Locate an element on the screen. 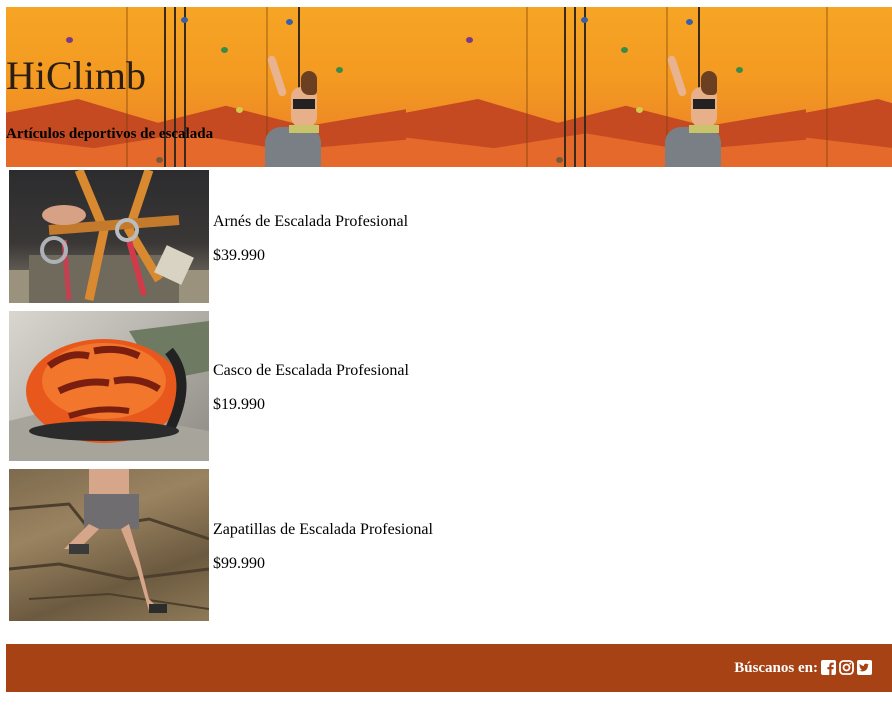 The width and height of the screenshot is (892, 705). footer-label: Búscanos en: is located at coordinates (776, 668).